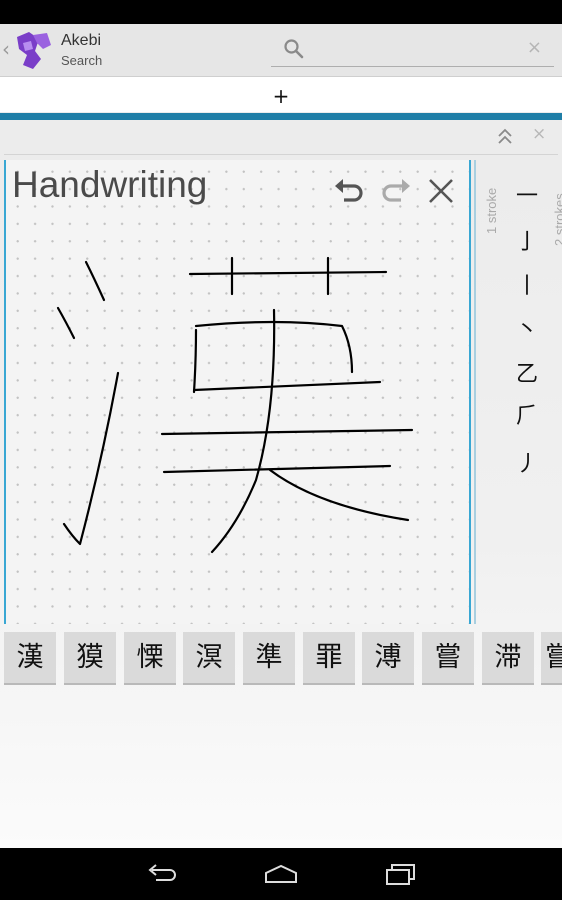 The image size is (562, 900). I want to click on search-input, so click(417, 51).